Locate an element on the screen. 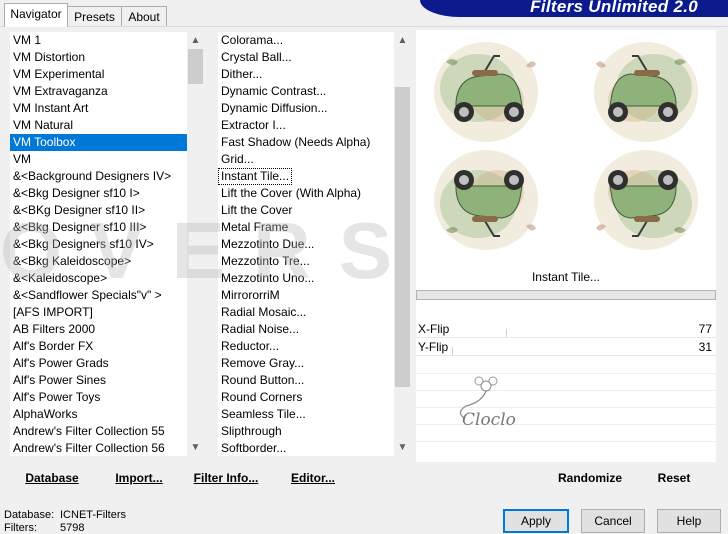  filter-item: Lift the Cover is located at coordinates (306, 210).